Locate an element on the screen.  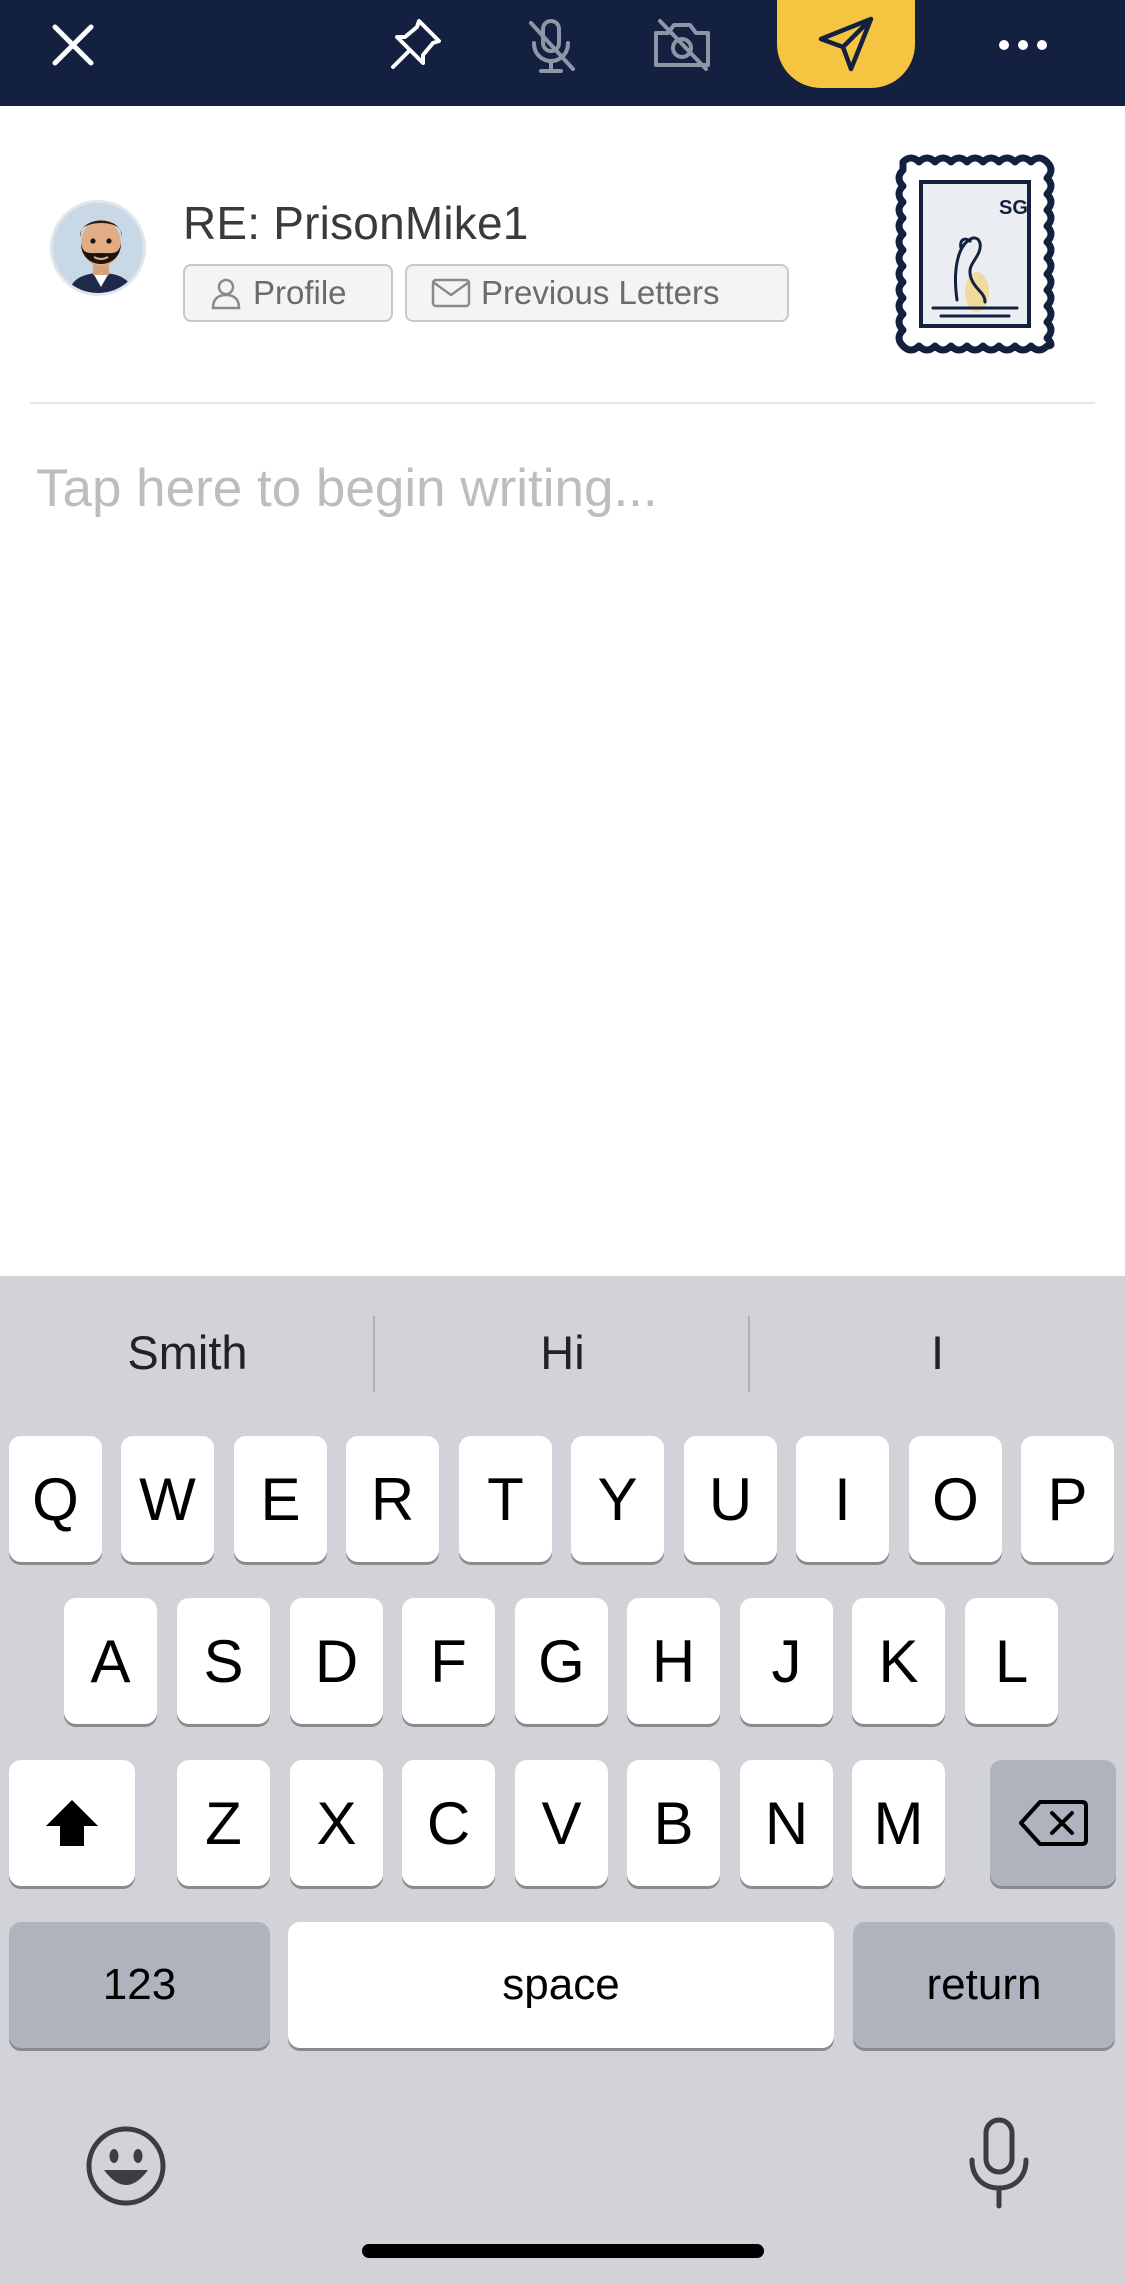
more-button is located at coordinates (1023, 45).